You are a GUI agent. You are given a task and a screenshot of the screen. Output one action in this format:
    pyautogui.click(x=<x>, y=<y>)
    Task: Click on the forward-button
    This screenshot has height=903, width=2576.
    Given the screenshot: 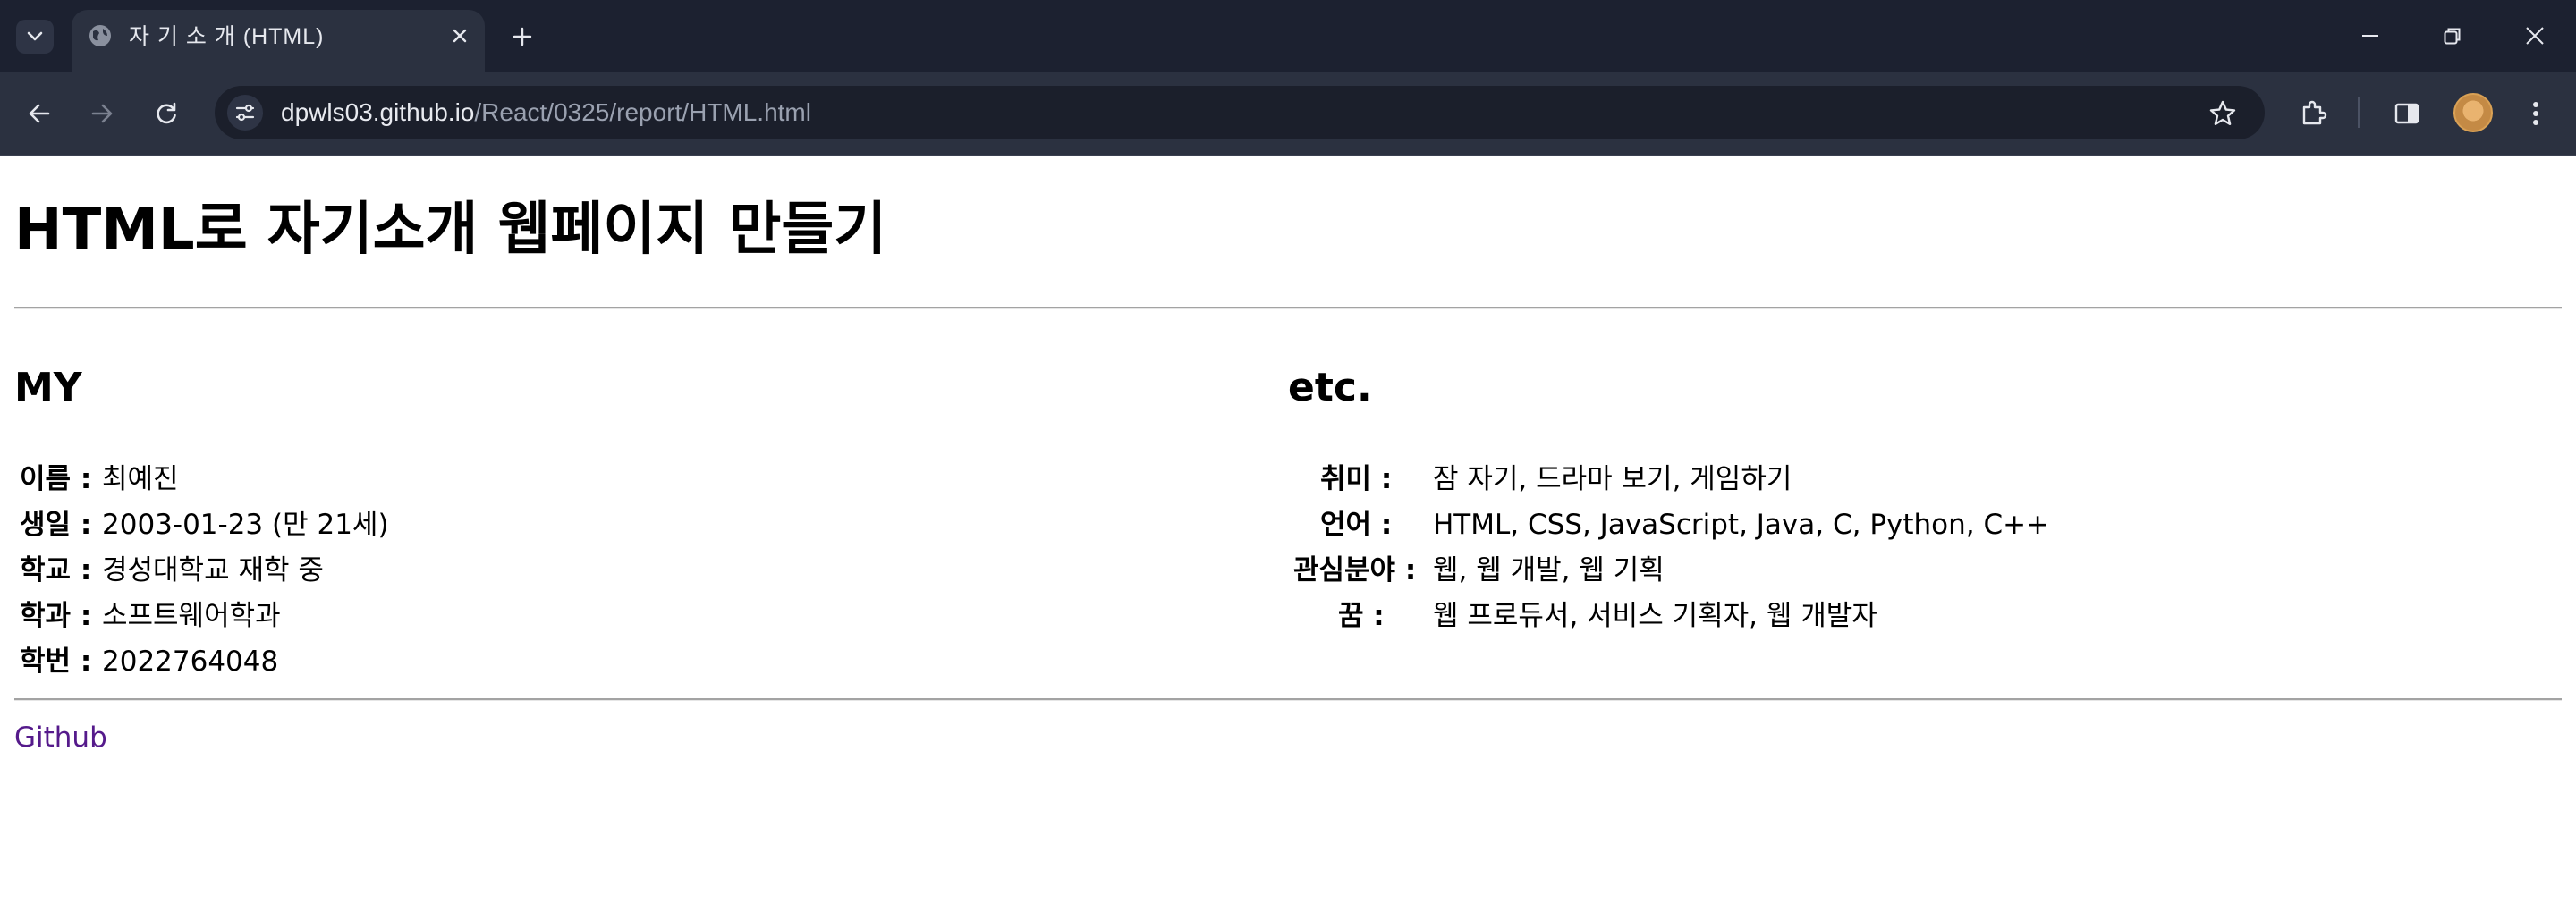 What is the action you would take?
    pyautogui.click(x=102, y=113)
    